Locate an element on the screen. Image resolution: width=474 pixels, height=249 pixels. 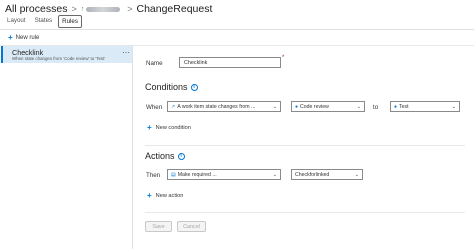
breadcrumb: All processes > ↑ > ChangeRequest is located at coordinates (108, 9).